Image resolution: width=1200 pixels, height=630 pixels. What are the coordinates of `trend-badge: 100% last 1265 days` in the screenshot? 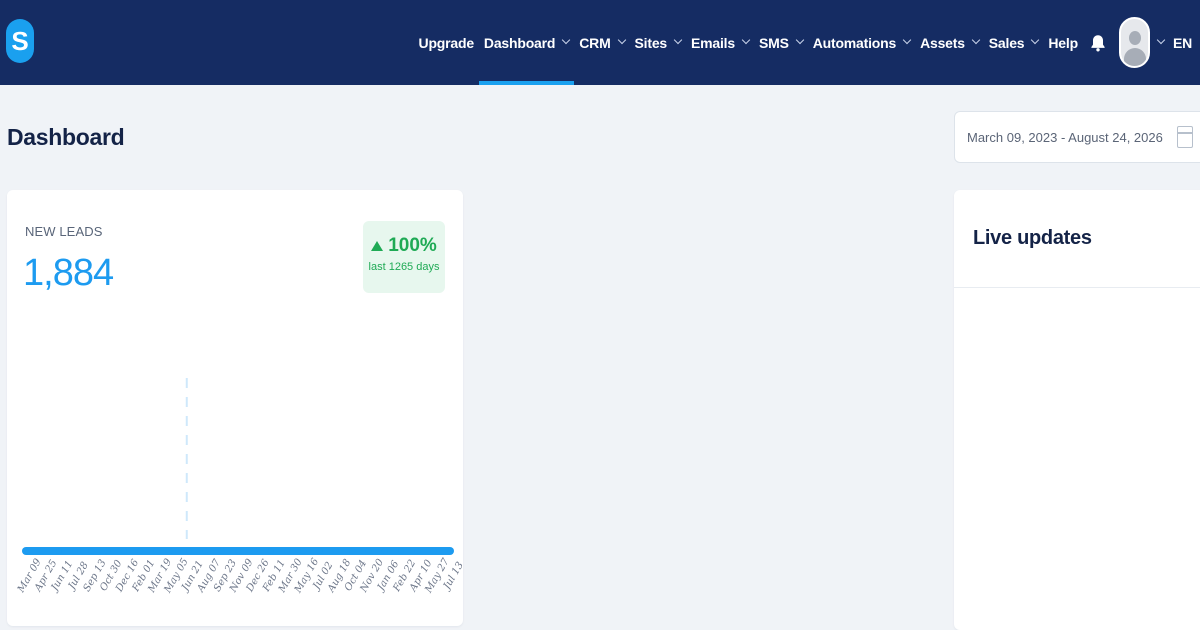 It's located at (404, 257).